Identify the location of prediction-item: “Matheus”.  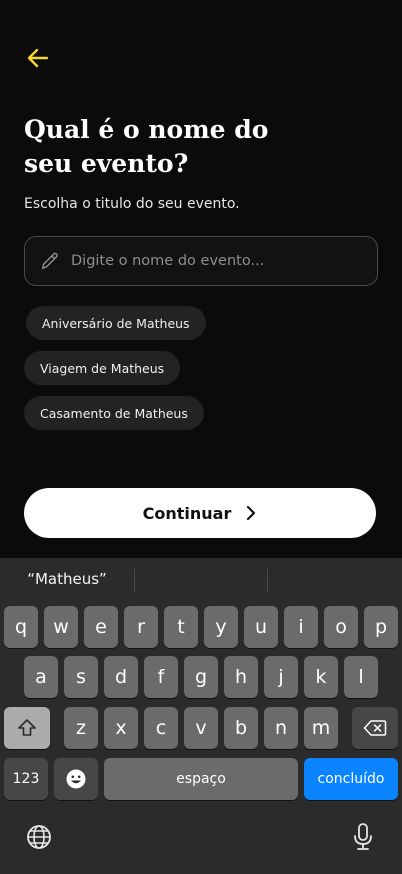
(67, 579).